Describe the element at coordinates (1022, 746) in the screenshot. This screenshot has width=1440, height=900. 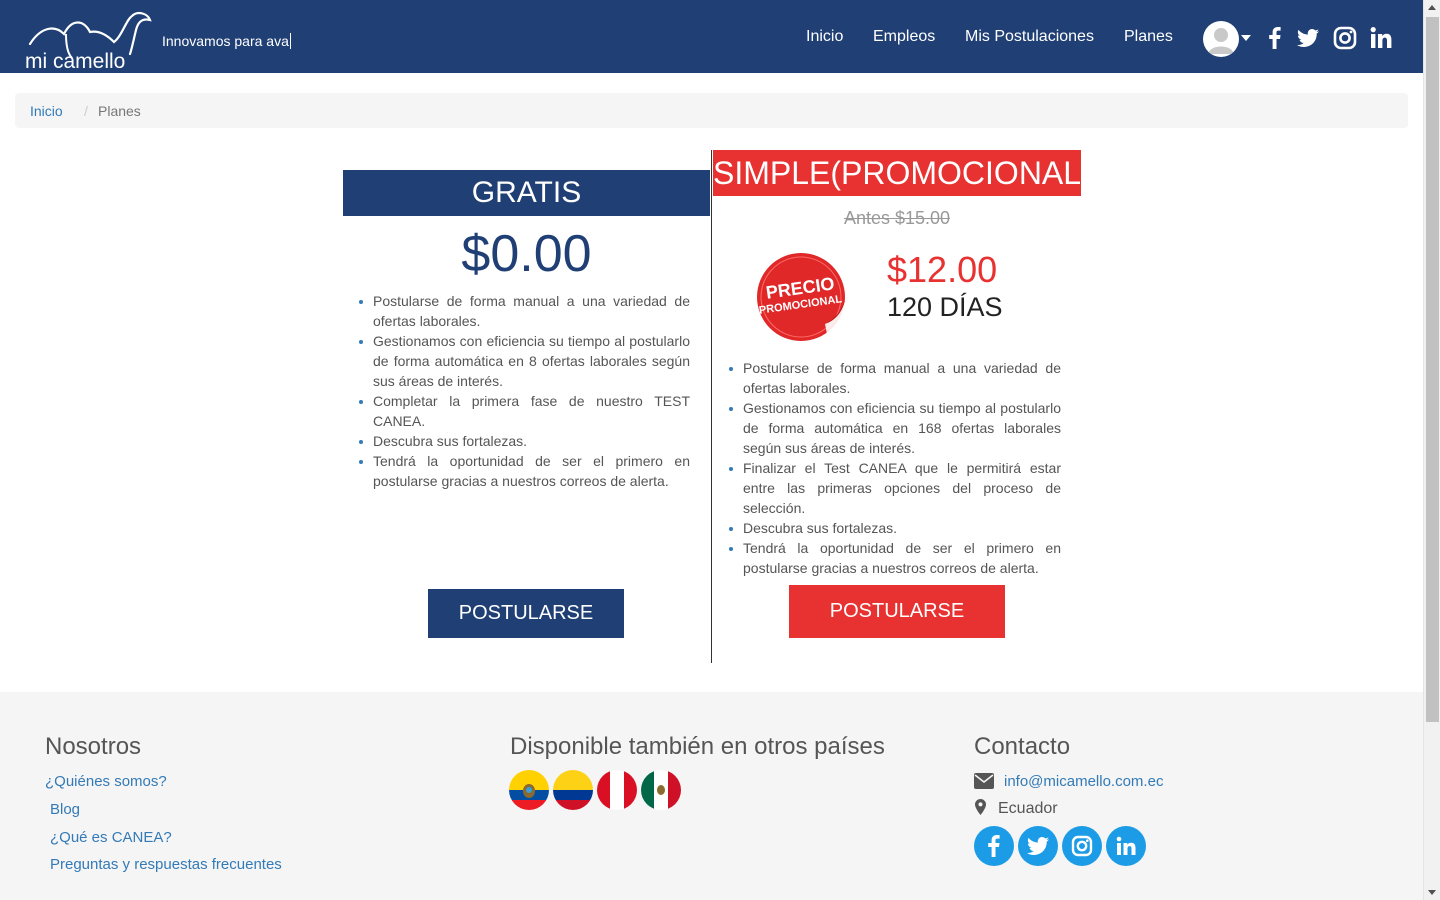
I see `footer-contact-heading: Contacto` at that location.